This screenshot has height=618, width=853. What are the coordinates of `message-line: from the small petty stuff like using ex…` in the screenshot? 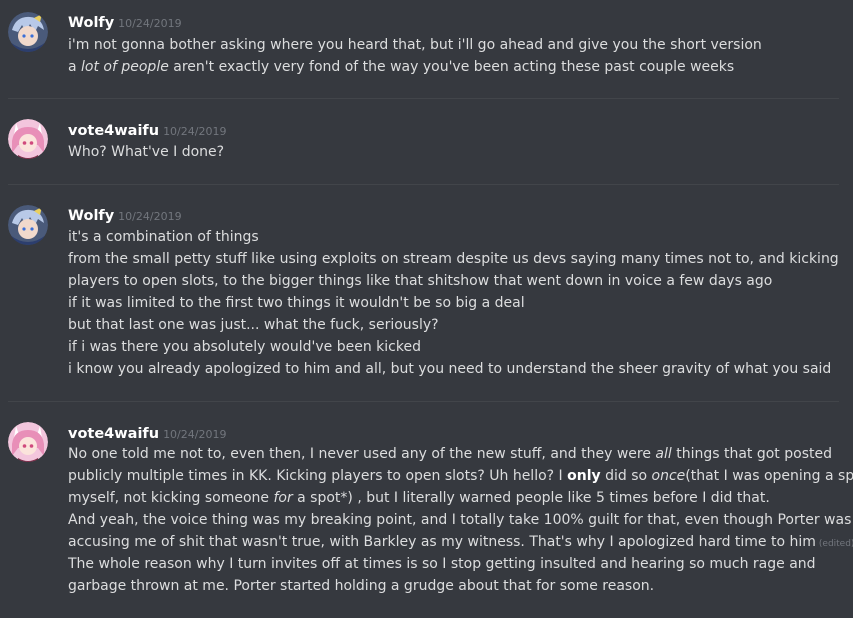 It's located at (453, 259).